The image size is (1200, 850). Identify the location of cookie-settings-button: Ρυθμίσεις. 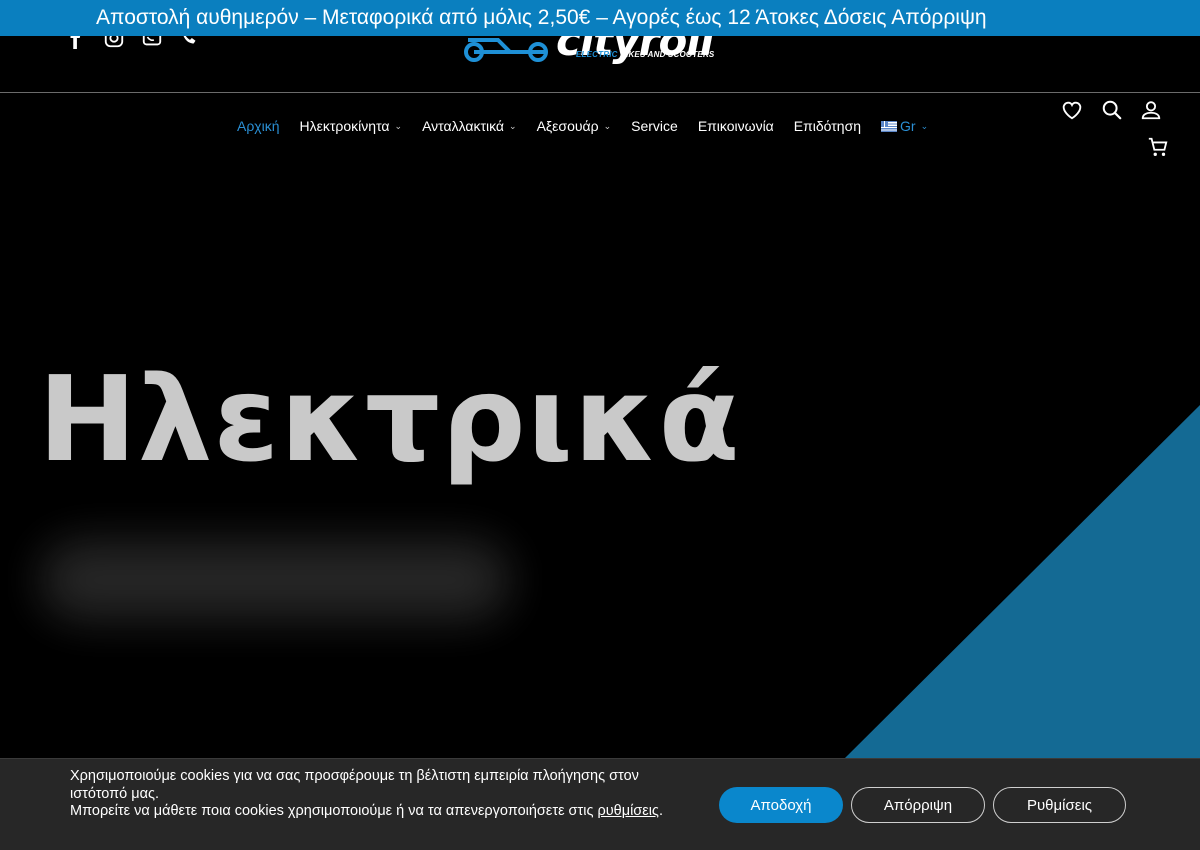
(1059, 805).